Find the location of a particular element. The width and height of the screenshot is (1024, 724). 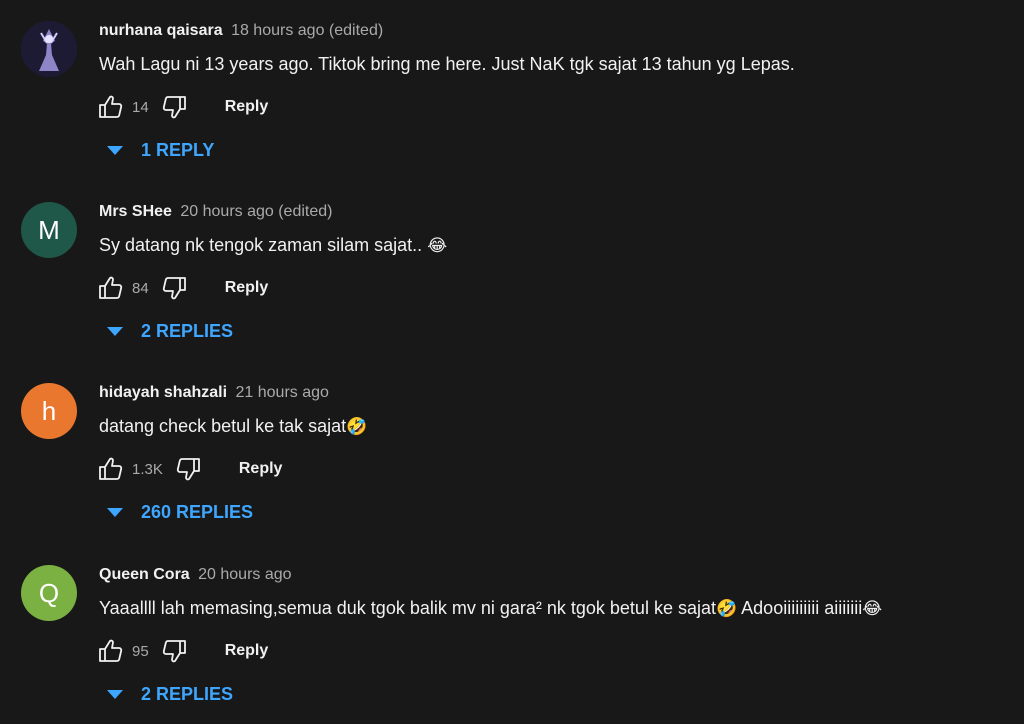

comment-actions: 14 Reply is located at coordinates (182, 107).